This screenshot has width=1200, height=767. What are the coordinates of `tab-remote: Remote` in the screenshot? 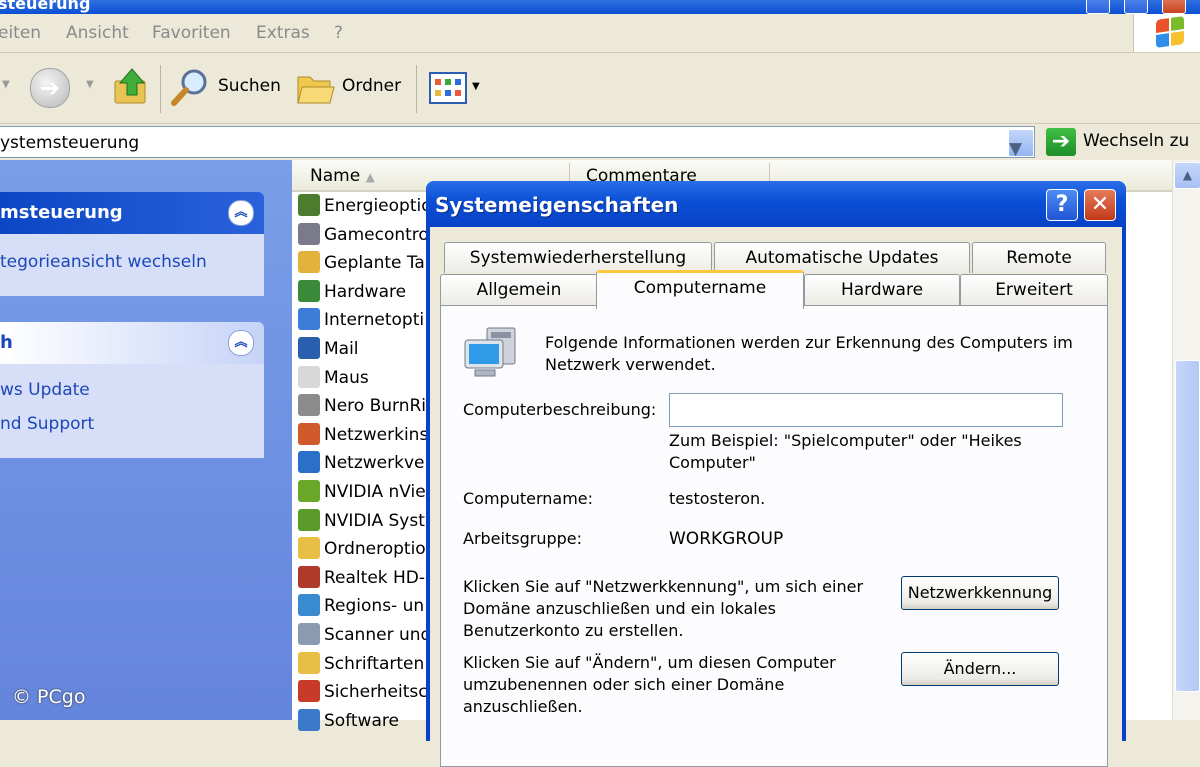 It's located at (1039, 257).